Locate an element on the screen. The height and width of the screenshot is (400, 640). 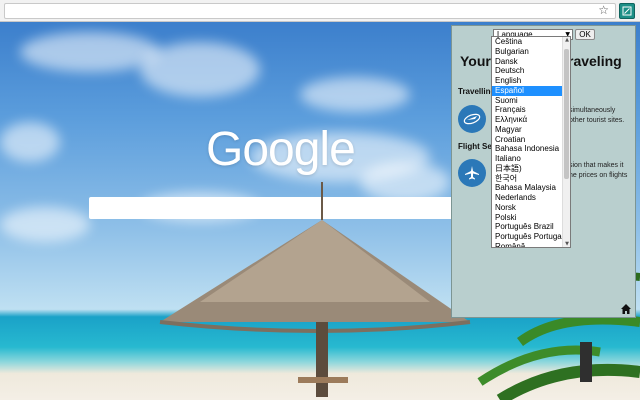
address-bar: ☆ is located at coordinates (310, 11).